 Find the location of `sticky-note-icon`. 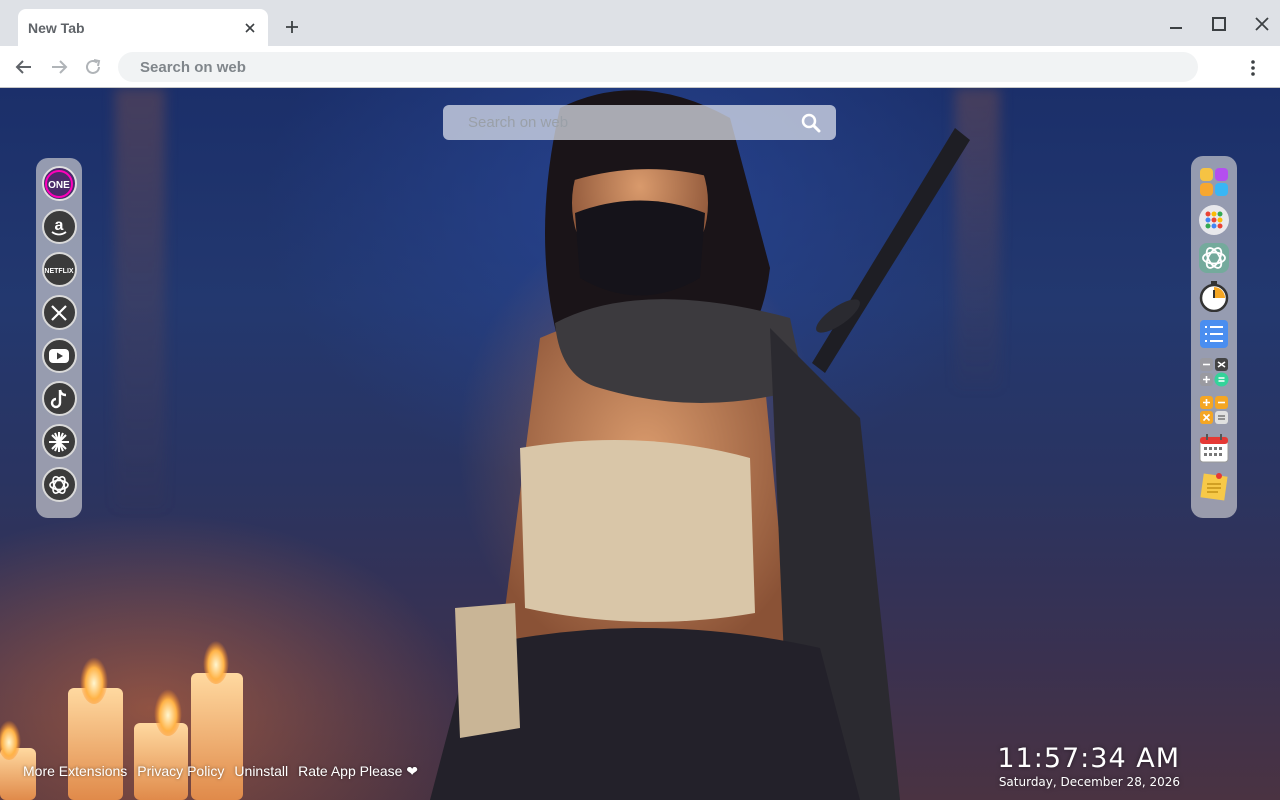

sticky-note-icon is located at coordinates (1214, 486).